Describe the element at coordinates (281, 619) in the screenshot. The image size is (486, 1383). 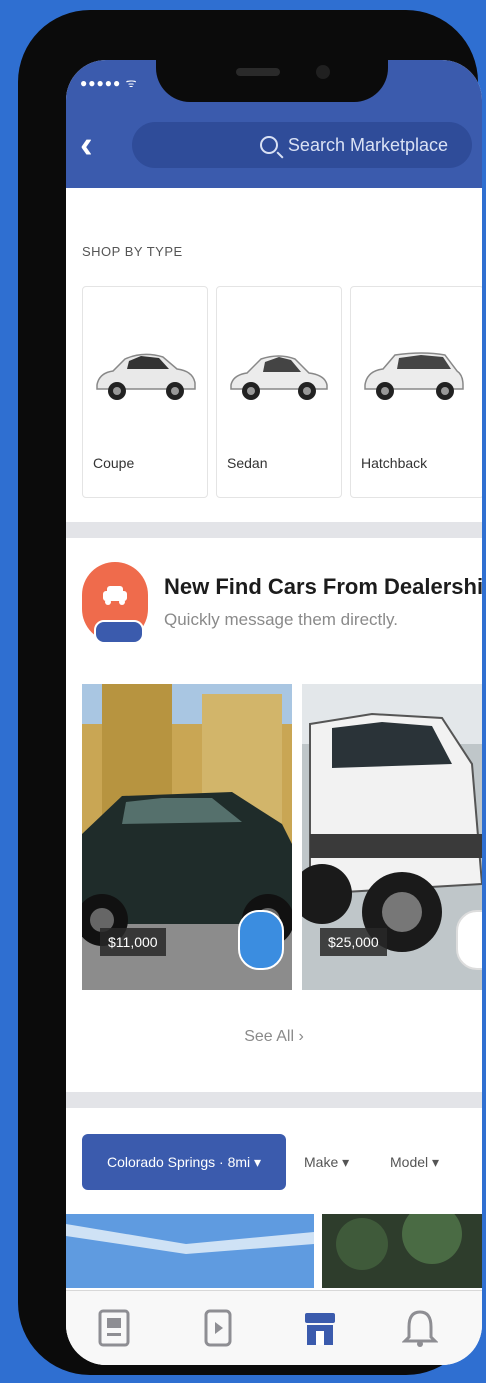
I see `dealer-subtitle: Quickly message them directly.` at that location.